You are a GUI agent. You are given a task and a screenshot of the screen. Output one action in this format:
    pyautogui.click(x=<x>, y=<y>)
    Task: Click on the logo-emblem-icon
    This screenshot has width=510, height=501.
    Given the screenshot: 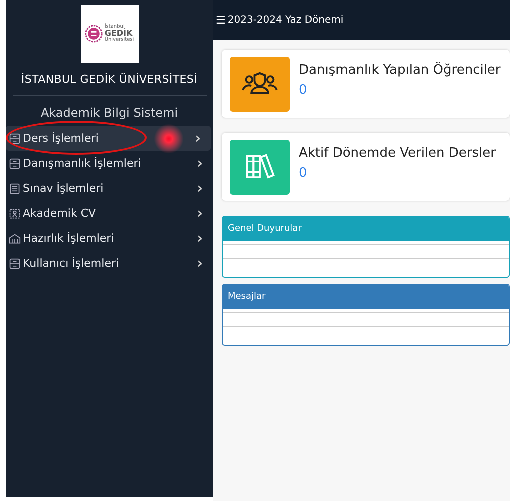 What is the action you would take?
    pyautogui.click(x=93, y=34)
    